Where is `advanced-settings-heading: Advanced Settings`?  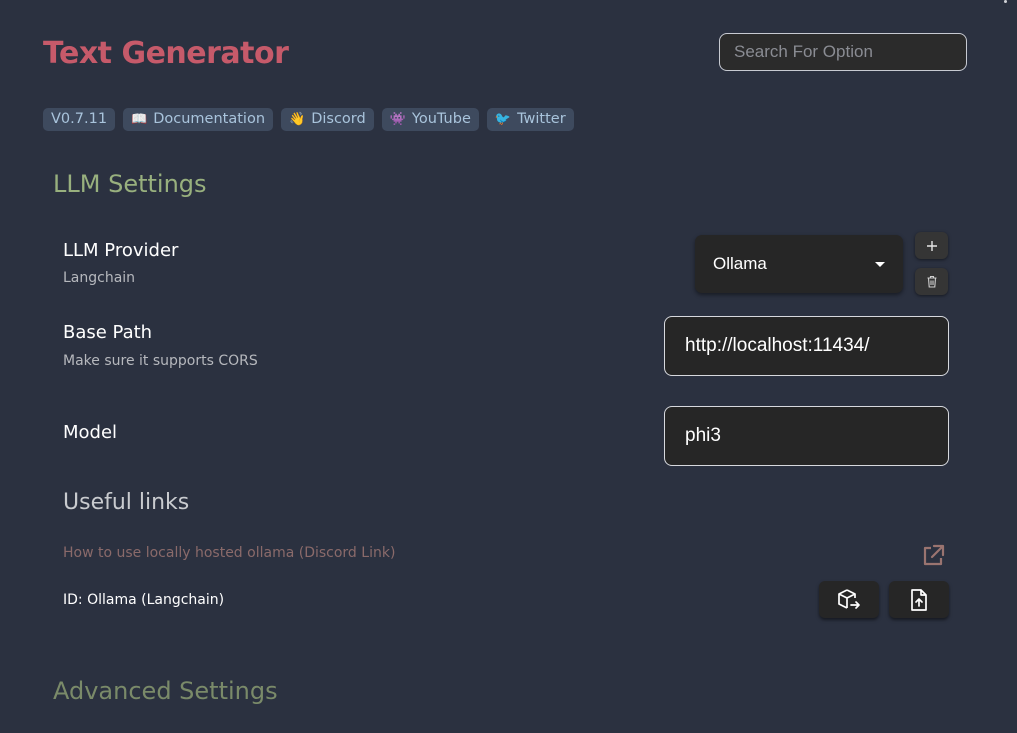
advanced-settings-heading: Advanced Settings is located at coordinates (165, 691).